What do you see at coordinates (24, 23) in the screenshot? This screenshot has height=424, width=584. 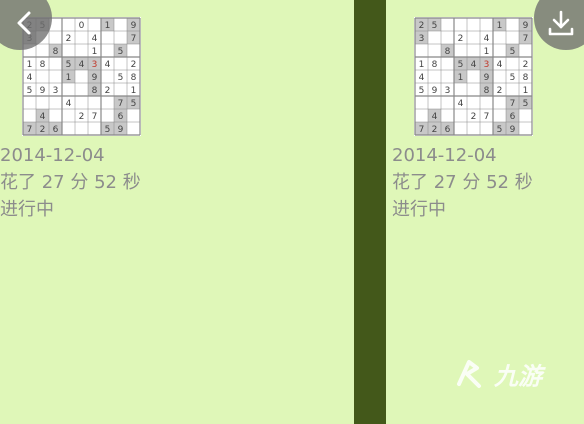 I see `chevron-left-icon` at bounding box center [24, 23].